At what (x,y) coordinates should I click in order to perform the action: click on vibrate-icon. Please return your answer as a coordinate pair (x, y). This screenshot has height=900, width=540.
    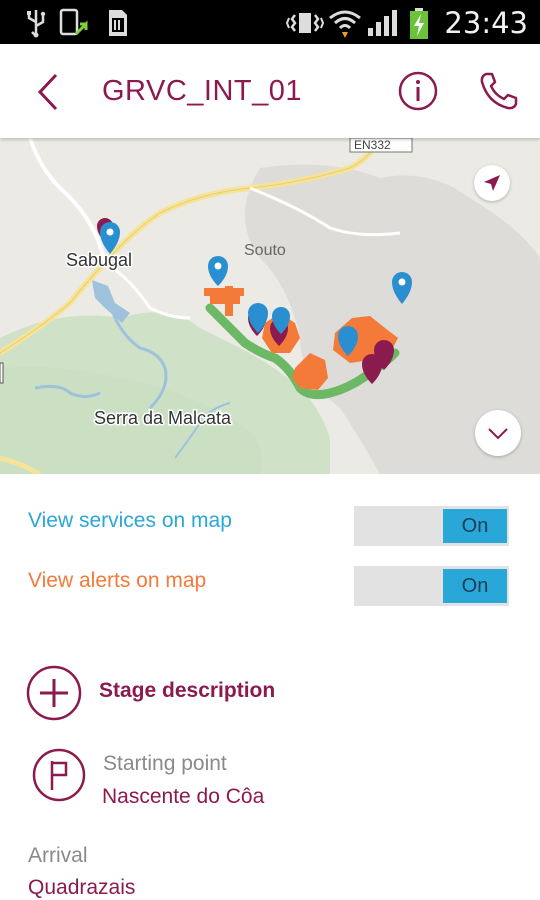
    Looking at the image, I should click on (305, 23).